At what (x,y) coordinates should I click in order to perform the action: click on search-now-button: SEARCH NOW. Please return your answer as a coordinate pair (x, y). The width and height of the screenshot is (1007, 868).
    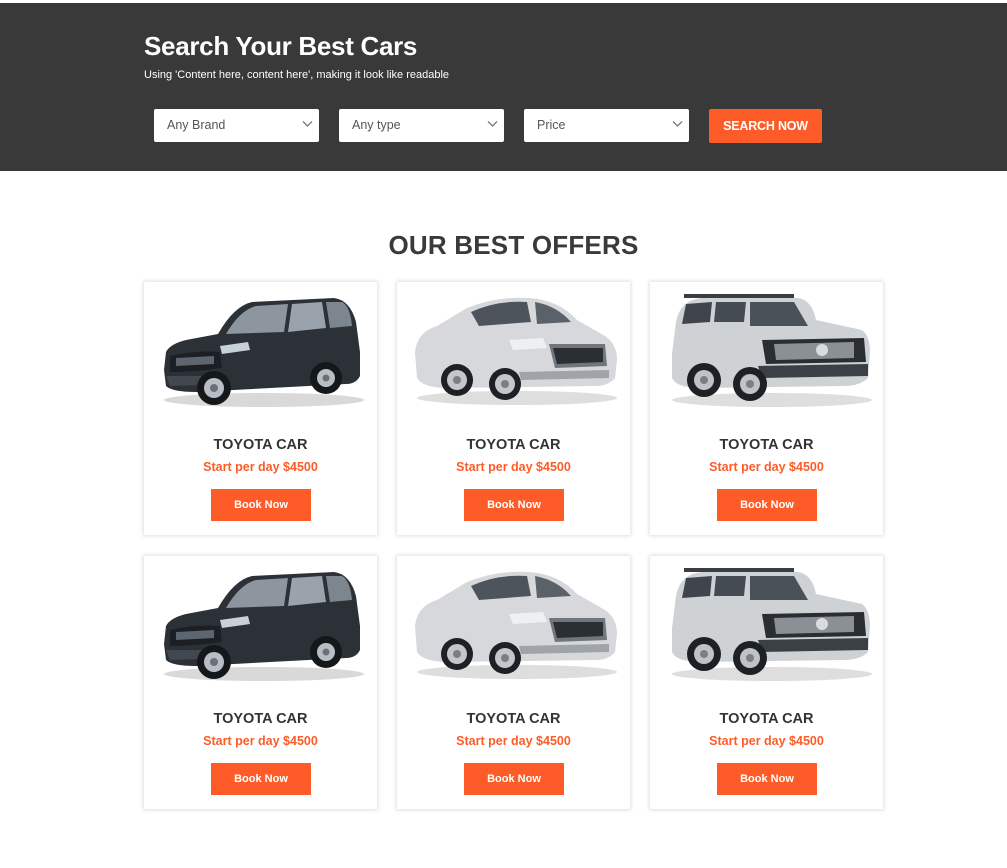
    Looking at the image, I should click on (765, 126).